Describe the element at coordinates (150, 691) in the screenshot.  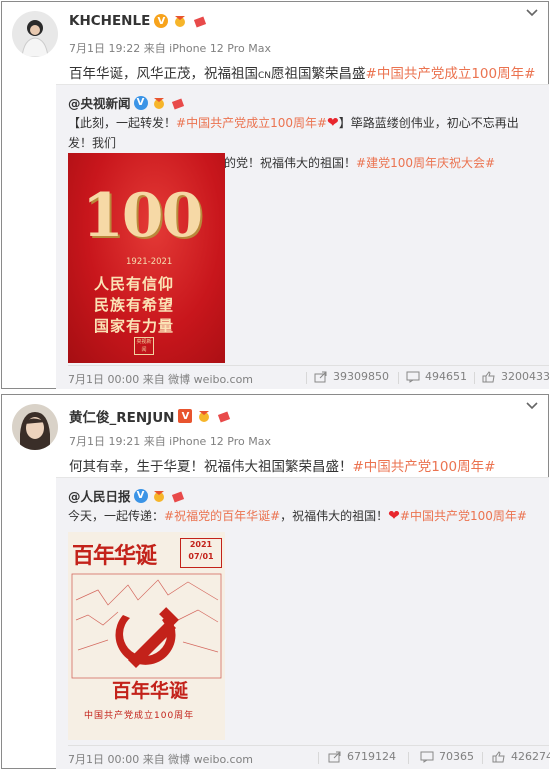
I see `poster-footer-title: 百年华诞` at that location.